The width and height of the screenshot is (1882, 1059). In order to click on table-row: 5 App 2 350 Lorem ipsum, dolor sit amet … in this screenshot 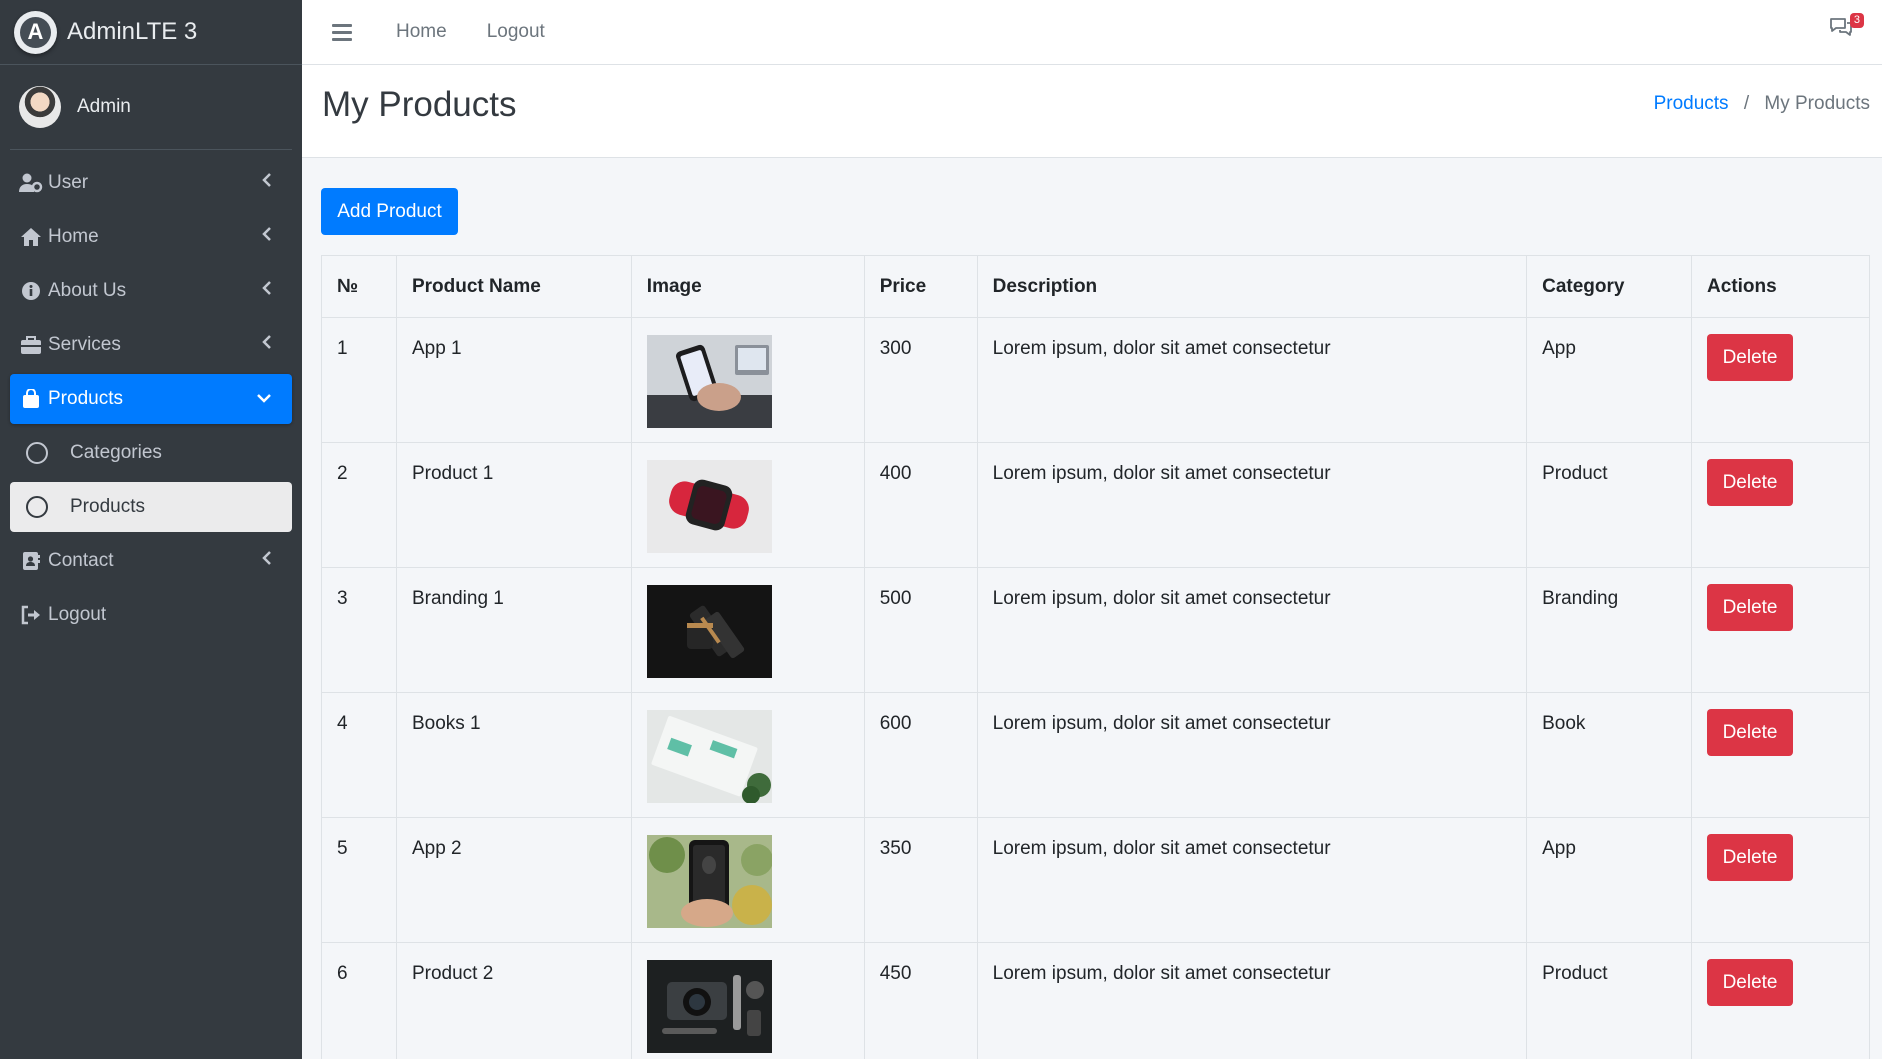, I will do `click(1095, 880)`.